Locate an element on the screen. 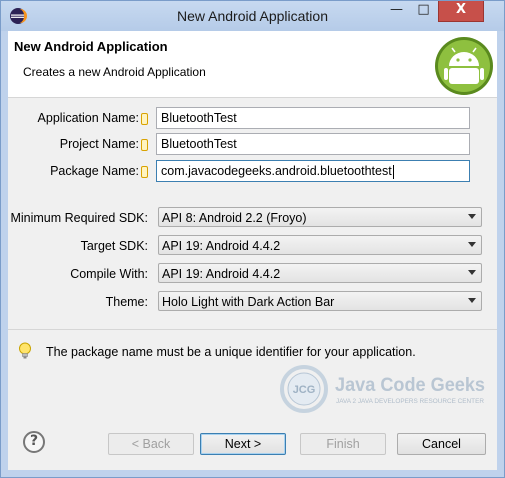 The width and height of the screenshot is (505, 478). package-name-value: com.javacodegeeks.android.bluetoothtest is located at coordinates (276, 171).